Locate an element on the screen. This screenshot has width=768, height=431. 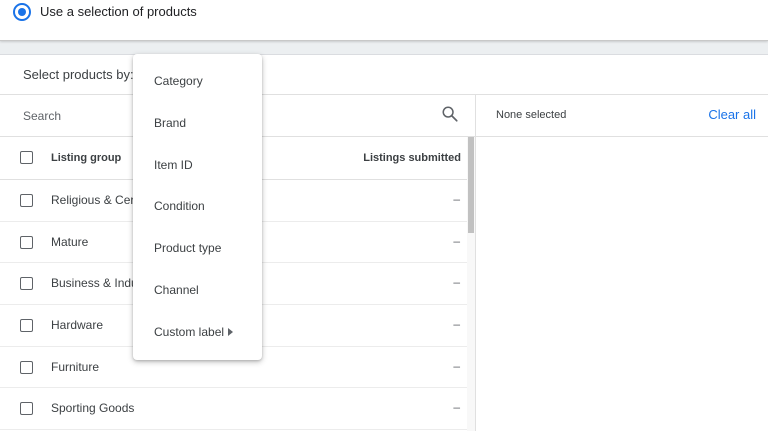
select-all-checkbox is located at coordinates (26, 157).